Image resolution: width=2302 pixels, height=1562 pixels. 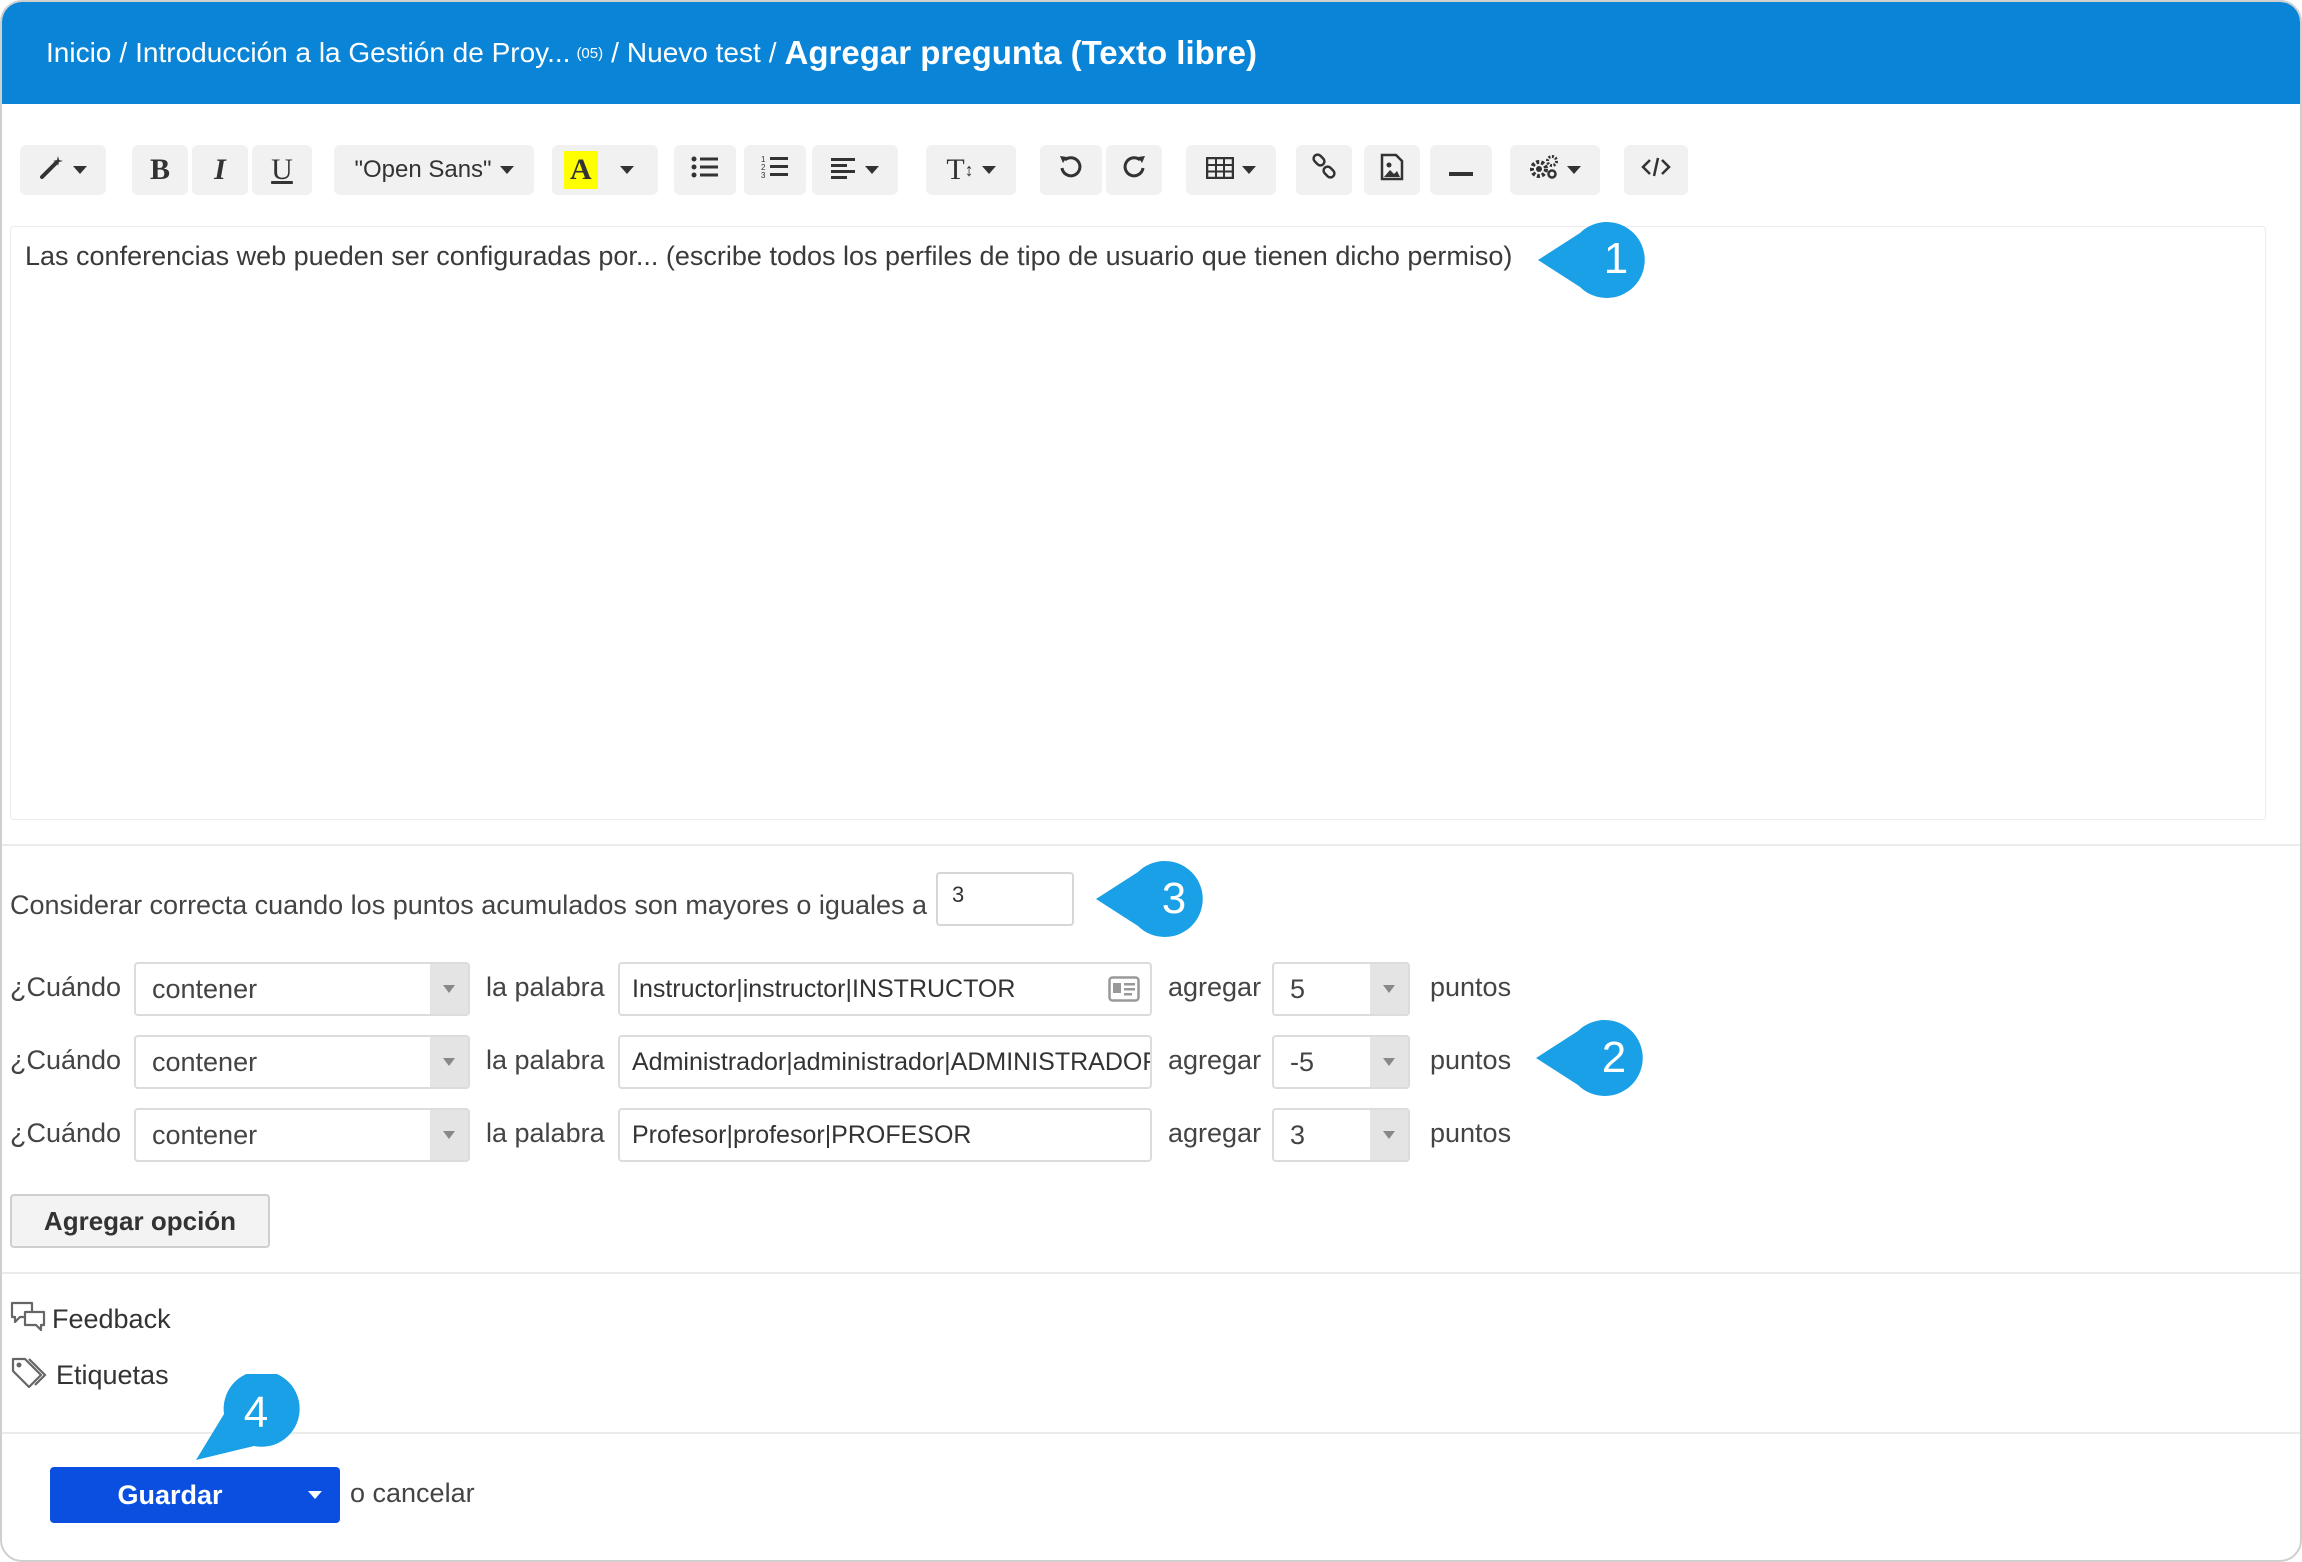 What do you see at coordinates (802, 1134) in the screenshot?
I see `word-value: Profesor|profesor|PROFESOR` at bounding box center [802, 1134].